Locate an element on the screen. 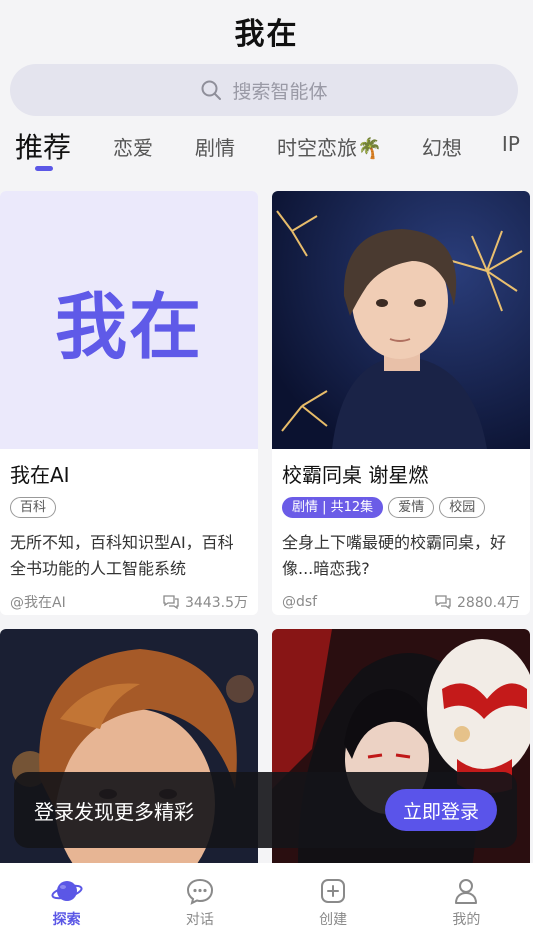 The image size is (533, 932). chat-bubble-icon is located at coordinates (199, 891).